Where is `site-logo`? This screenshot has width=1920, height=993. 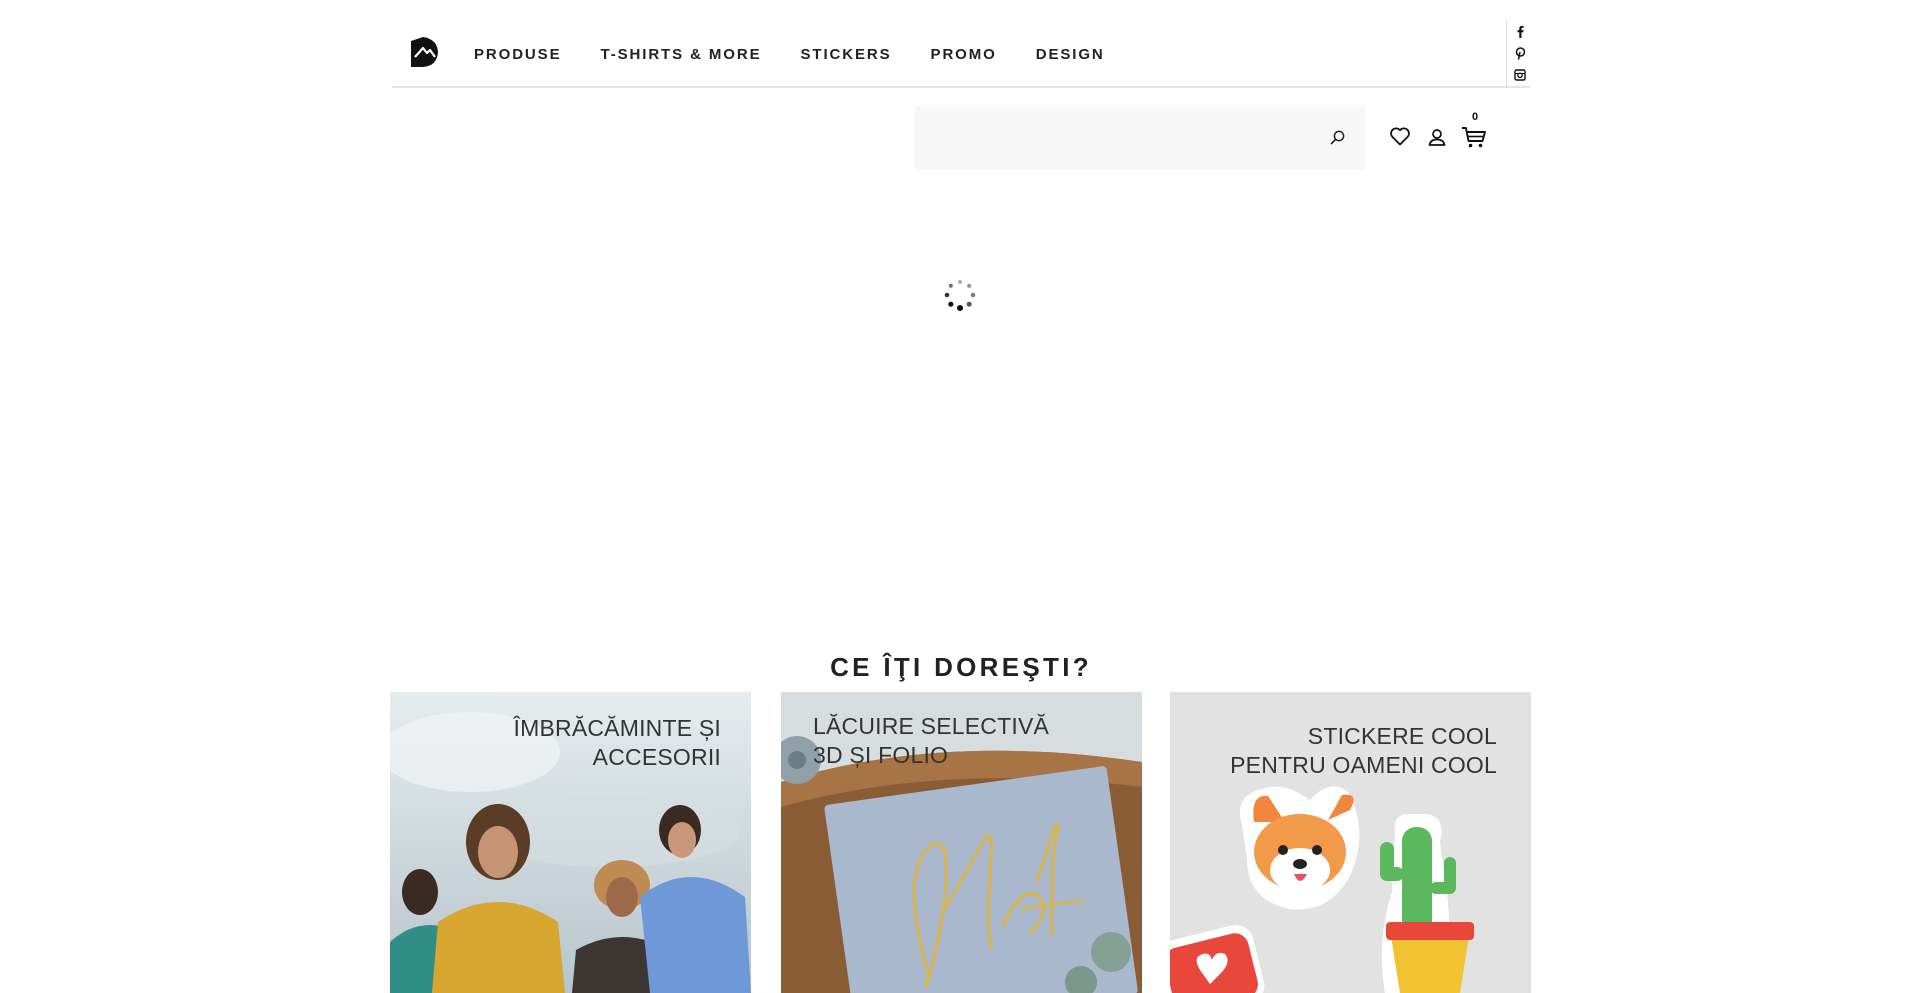
site-logo is located at coordinates (424, 52).